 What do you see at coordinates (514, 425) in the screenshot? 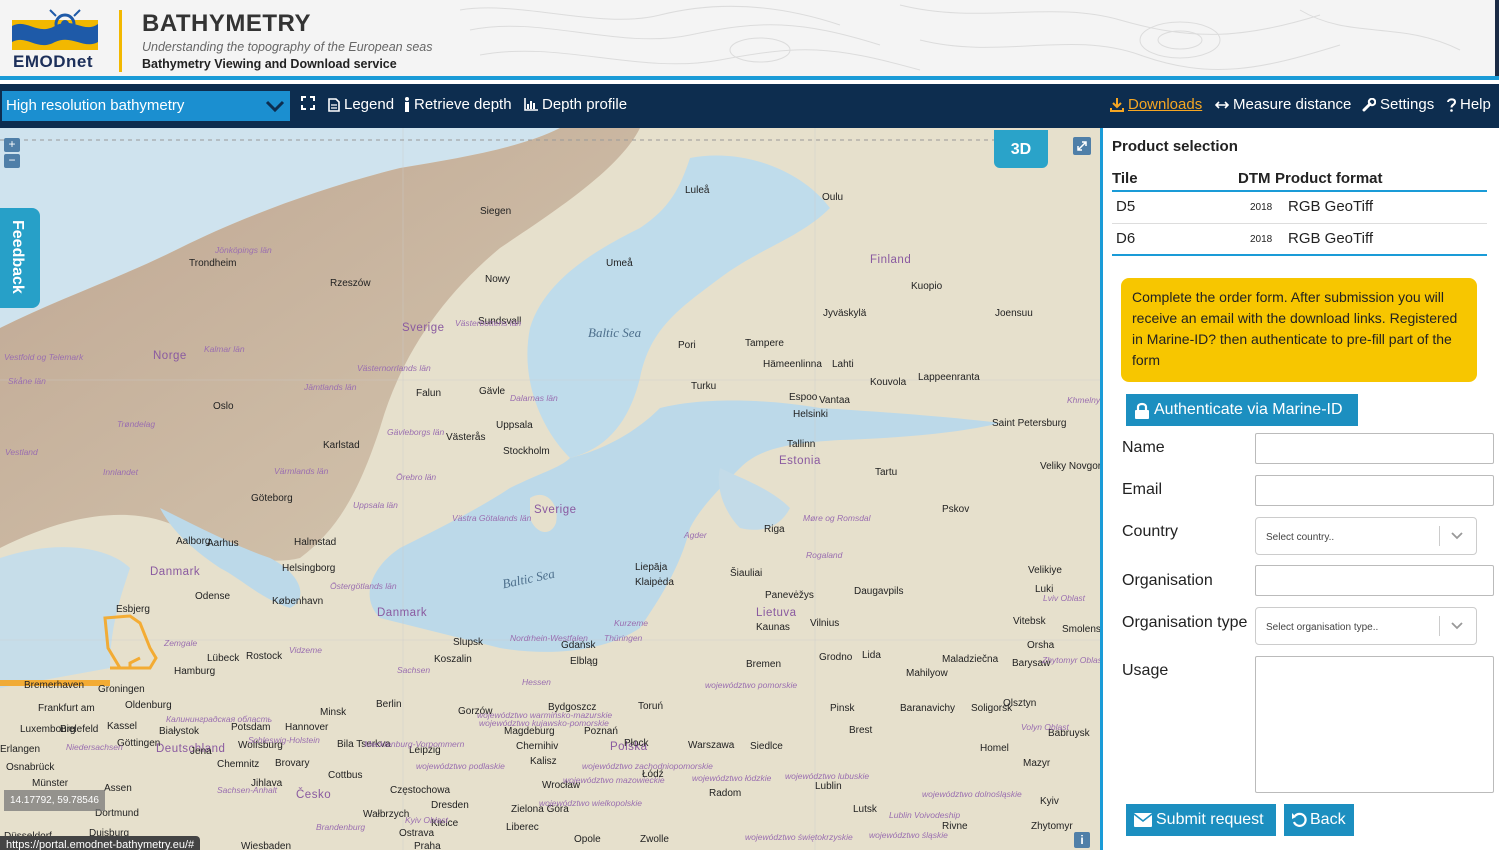
I see `map-label-city: Uppsala` at bounding box center [514, 425].